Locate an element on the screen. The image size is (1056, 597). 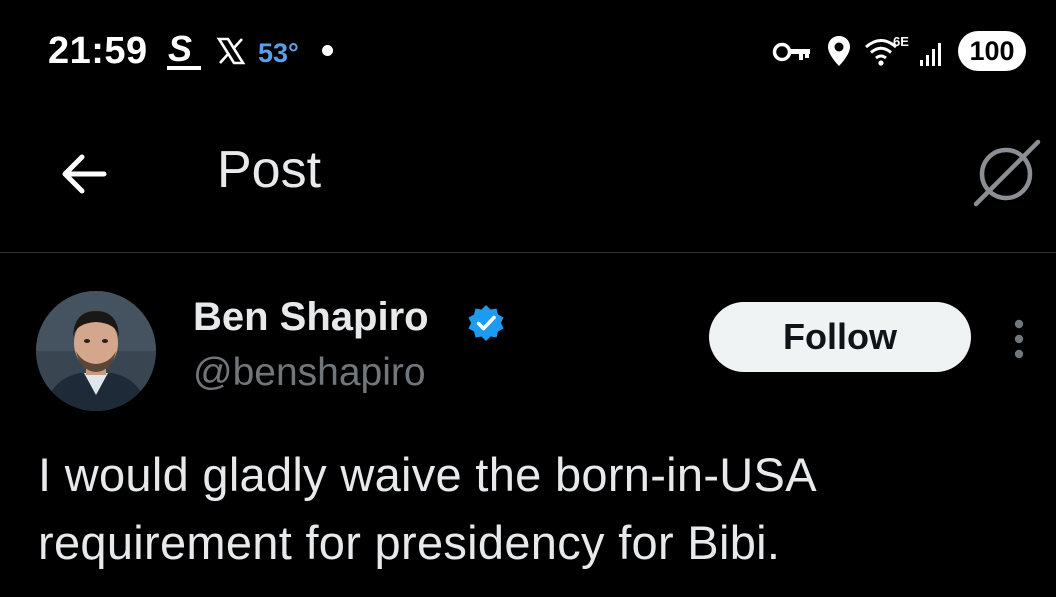
page-title: Post is located at coordinates (269, 170).